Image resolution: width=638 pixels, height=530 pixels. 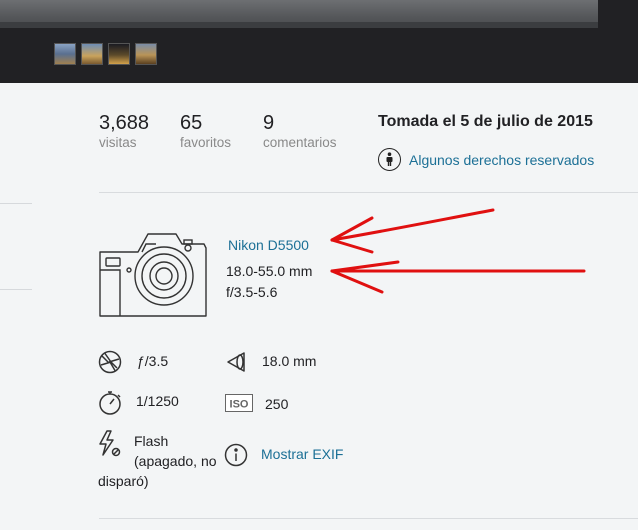 What do you see at coordinates (299, 14) in the screenshot?
I see `photo-preview` at bounding box center [299, 14].